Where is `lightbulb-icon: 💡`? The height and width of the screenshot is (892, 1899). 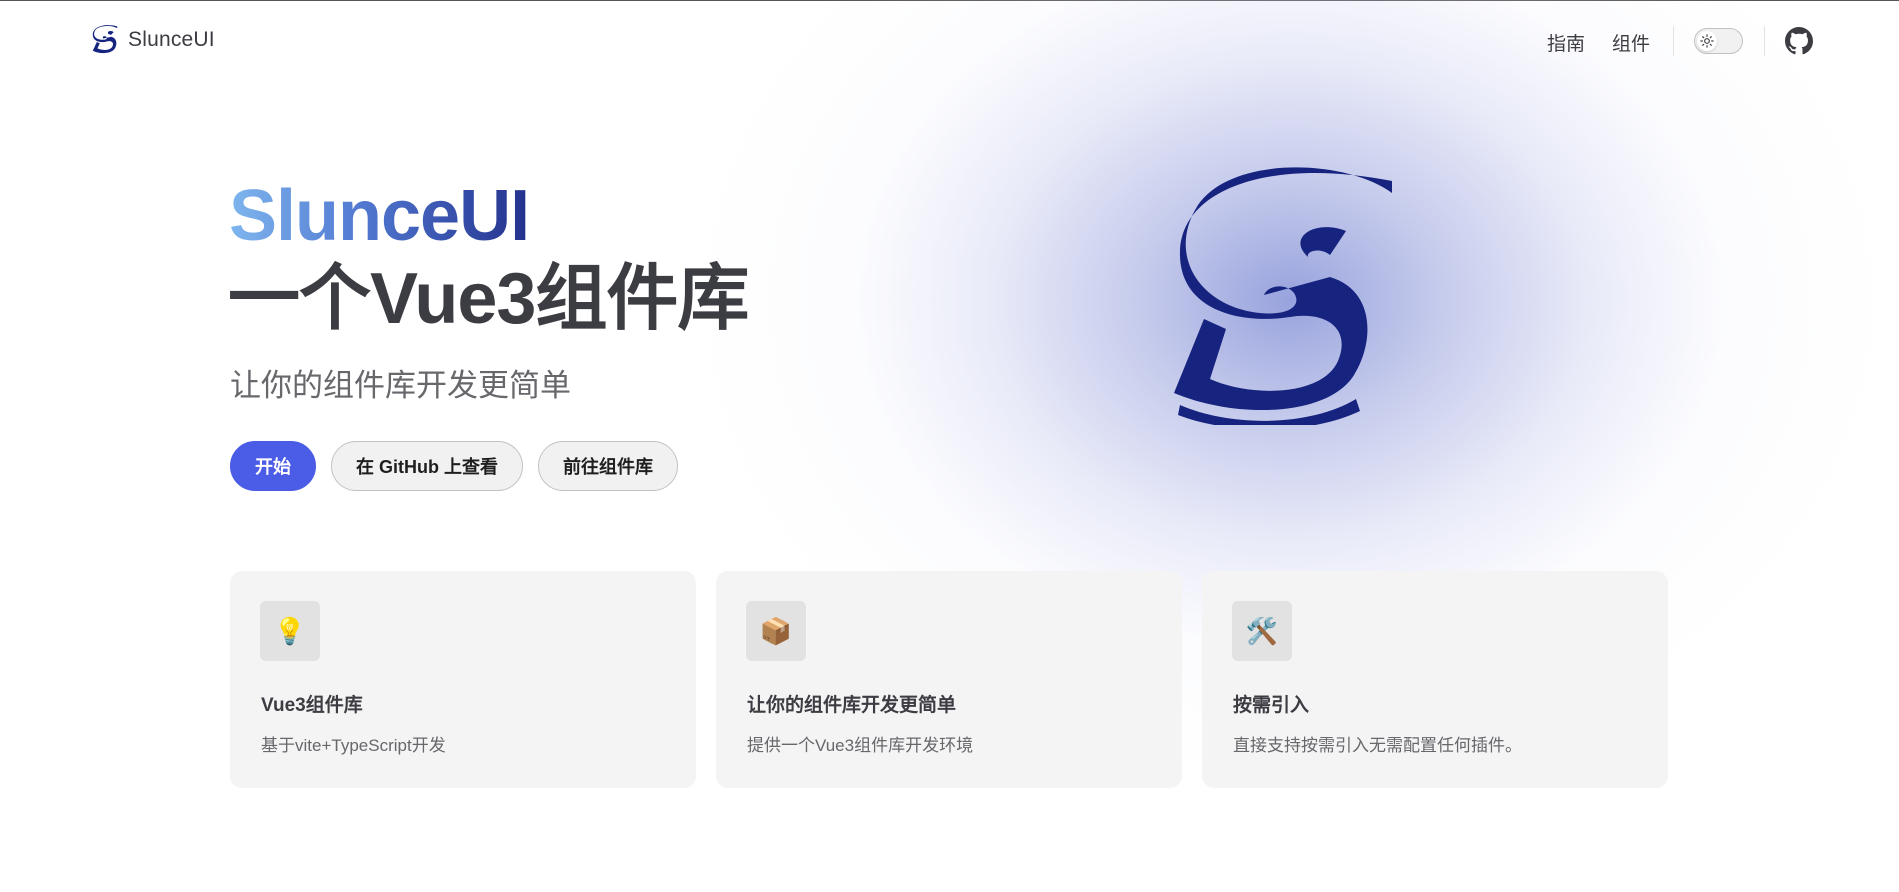
lightbulb-icon: 💡 is located at coordinates (290, 631).